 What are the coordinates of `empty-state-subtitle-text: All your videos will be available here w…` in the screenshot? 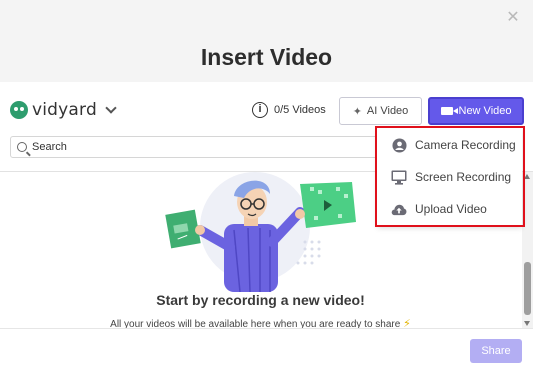 It's located at (255, 323).